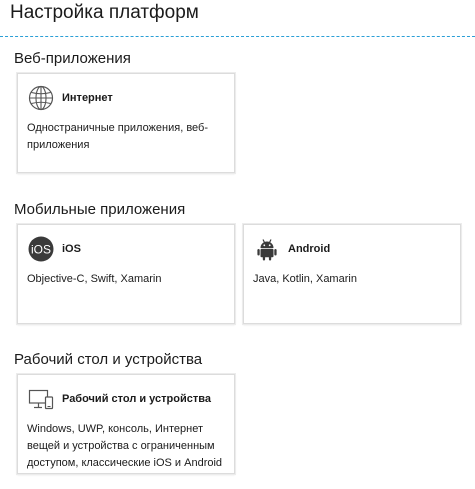 Image resolution: width=475 pixels, height=489 pixels. I want to click on platform-card-ios: iOS iOS Objective-C, Swift, Xamarin, so click(126, 274).